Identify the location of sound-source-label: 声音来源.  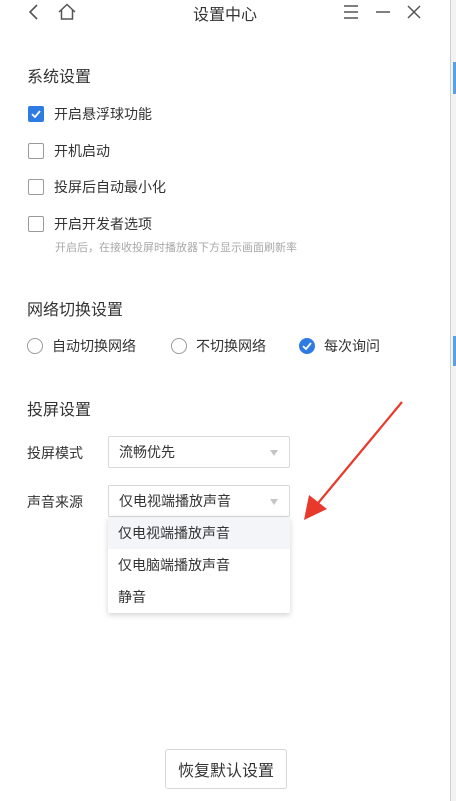
(55, 503).